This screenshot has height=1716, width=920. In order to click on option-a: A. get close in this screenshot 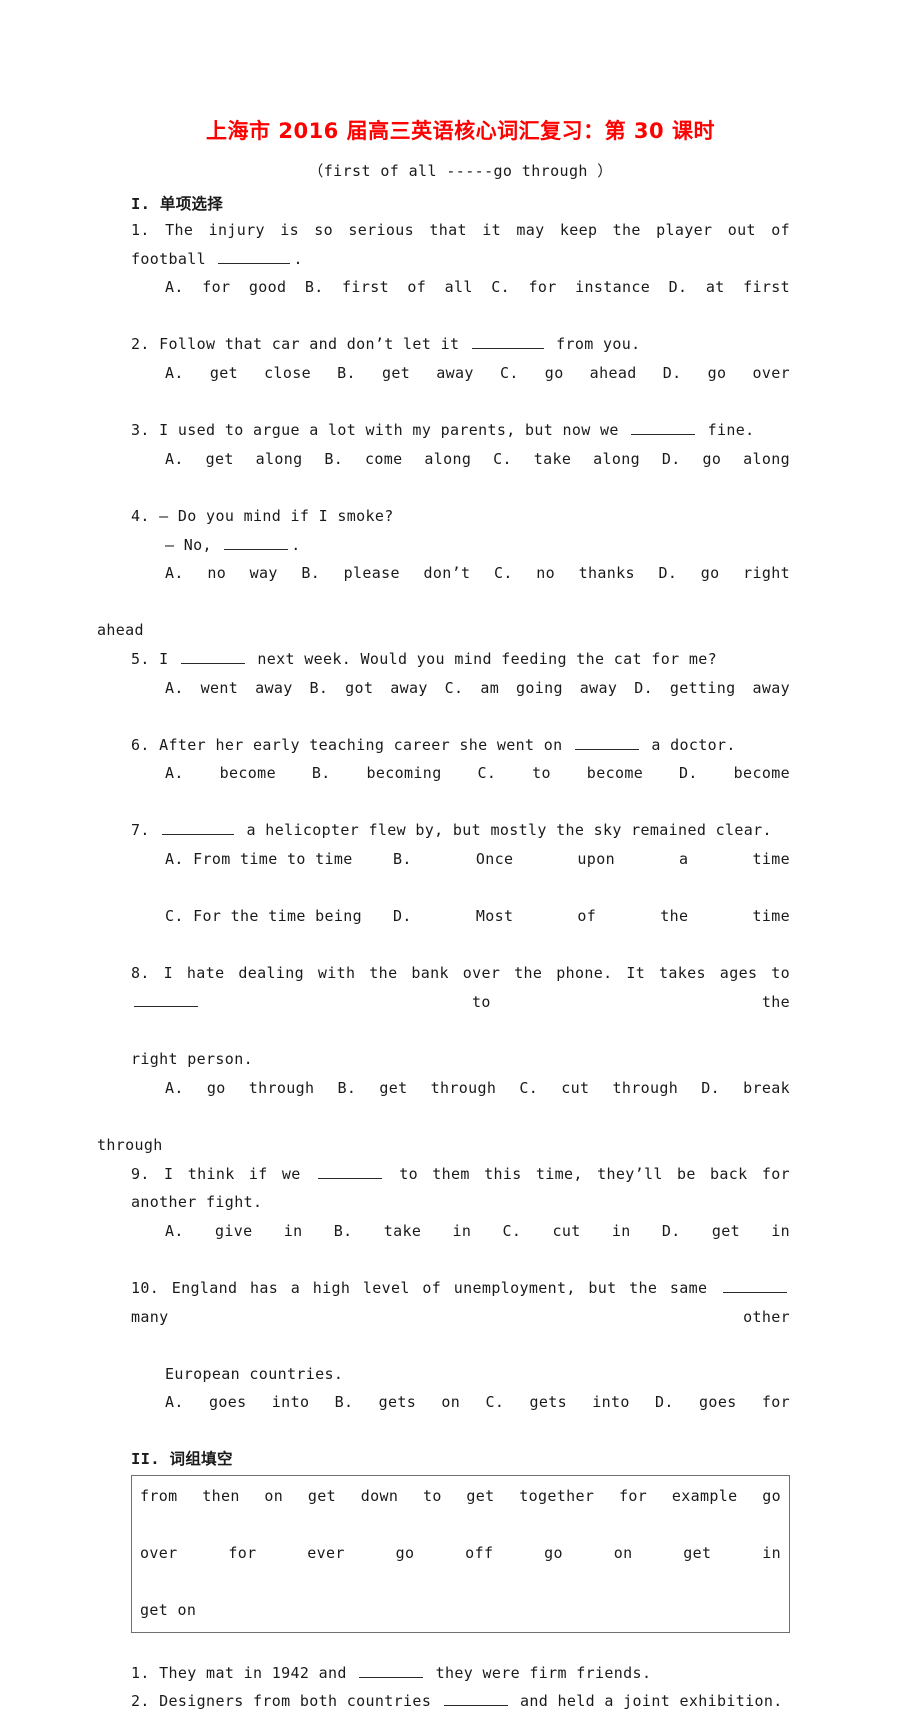, I will do `click(238, 373)`.